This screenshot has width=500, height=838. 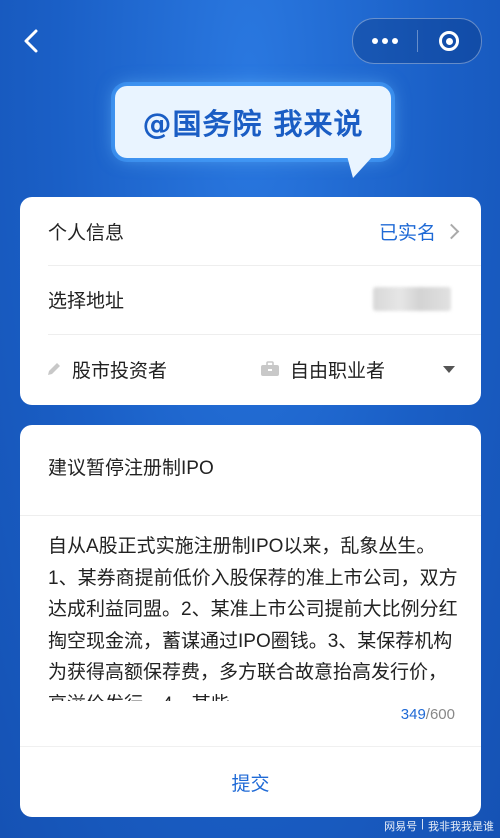 What do you see at coordinates (407, 233) in the screenshot?
I see `verified-label: 已实名` at bounding box center [407, 233].